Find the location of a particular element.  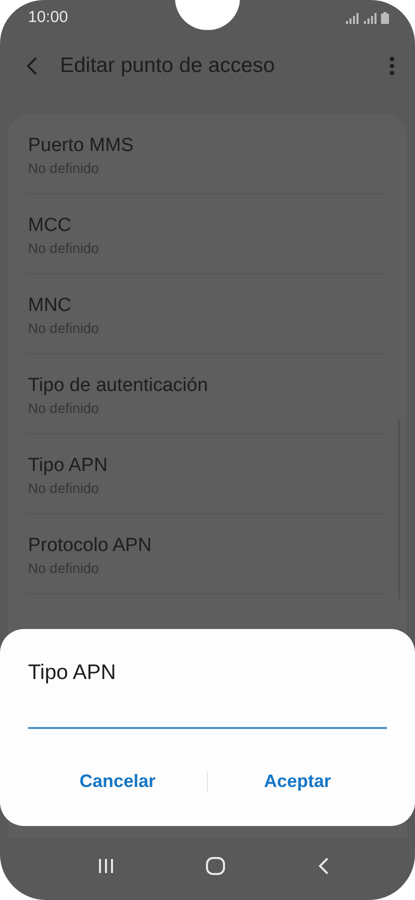

setting-title: Tipo APN is located at coordinates (68, 465).